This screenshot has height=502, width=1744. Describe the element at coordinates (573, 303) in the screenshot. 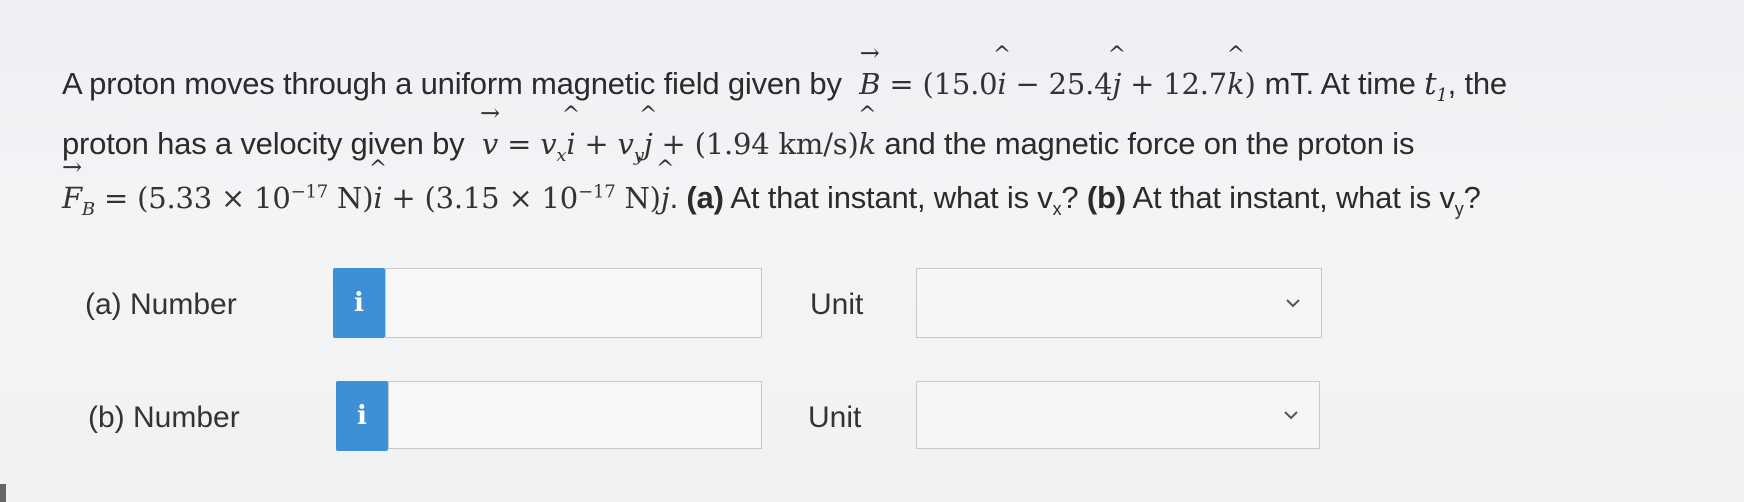

I see `number-input-a` at that location.